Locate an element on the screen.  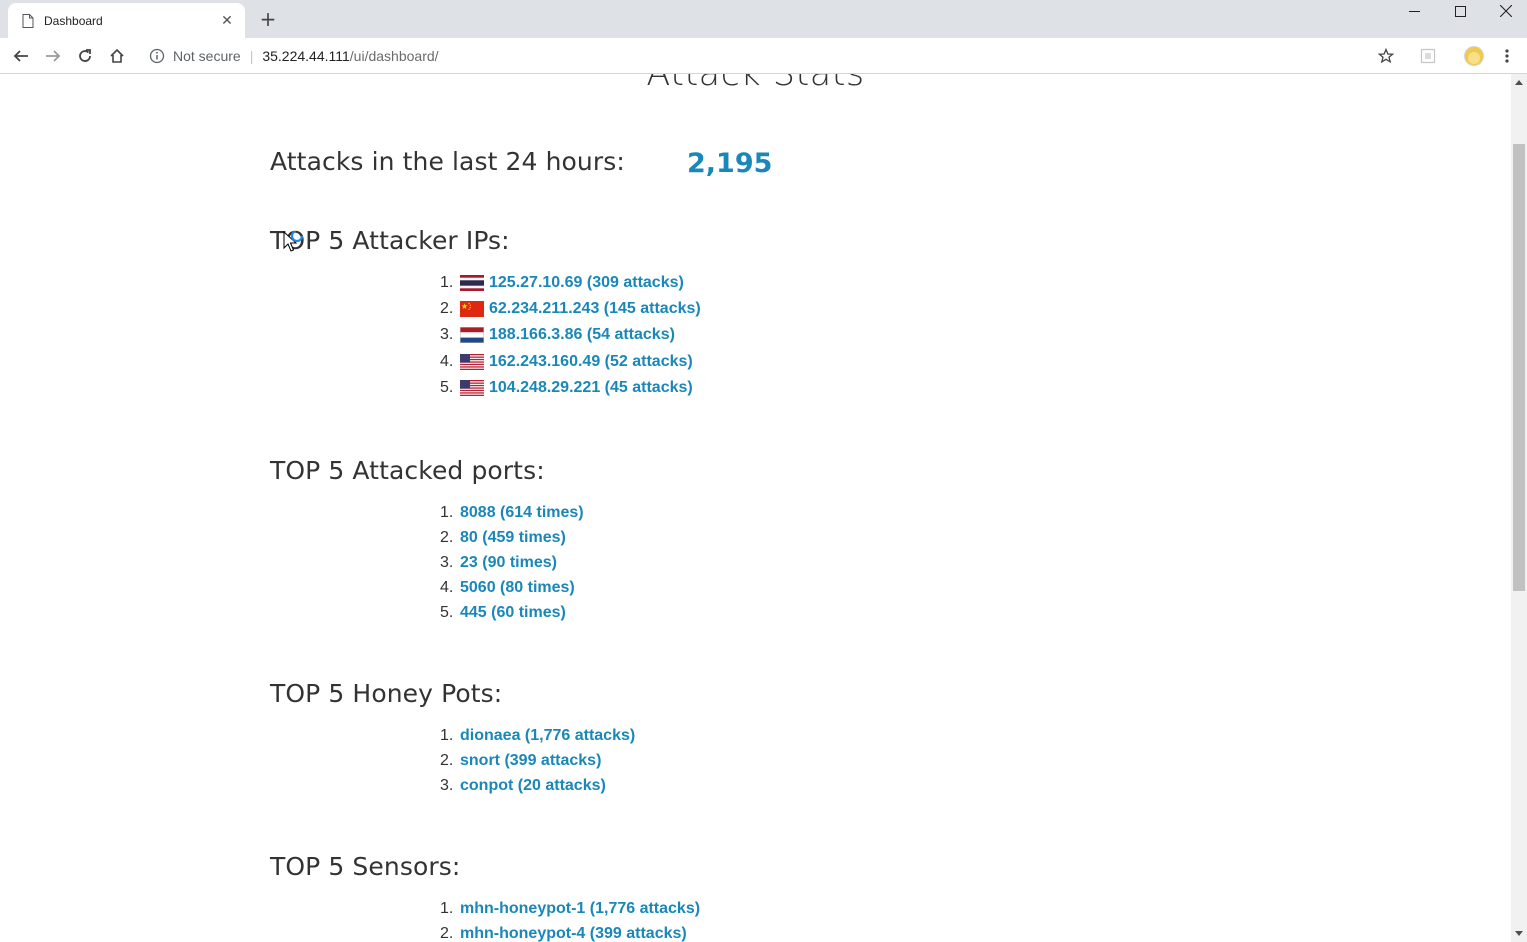
attacker-ip-link: 125.27.10.69 (309 attacks) is located at coordinates (586, 283).